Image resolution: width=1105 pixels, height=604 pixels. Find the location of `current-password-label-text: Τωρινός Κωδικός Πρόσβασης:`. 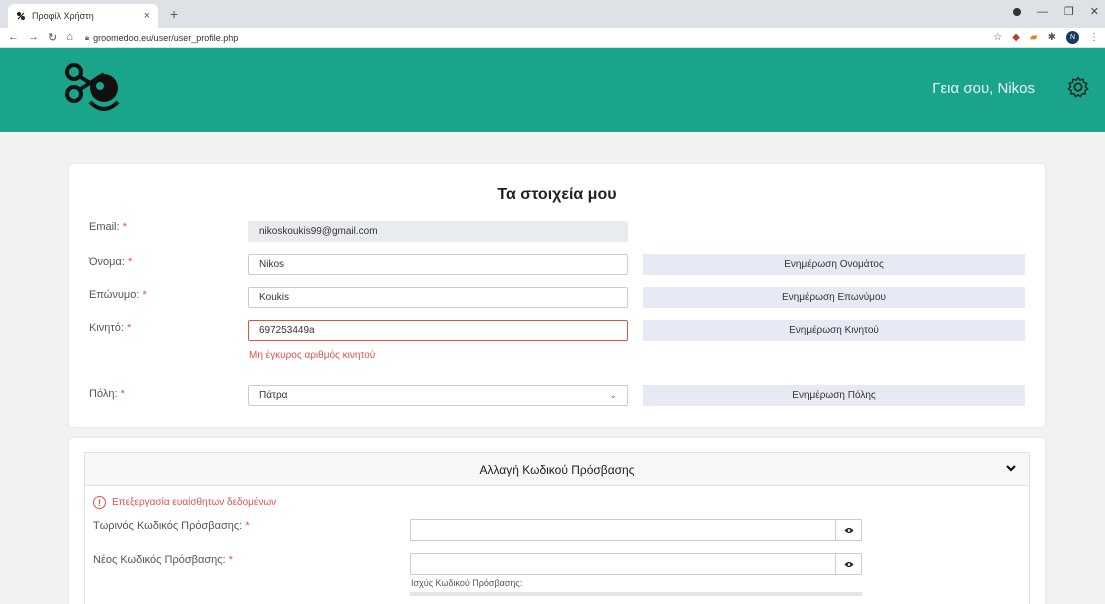

current-password-label-text: Τωρινός Κωδικός Πρόσβασης: is located at coordinates (168, 526).